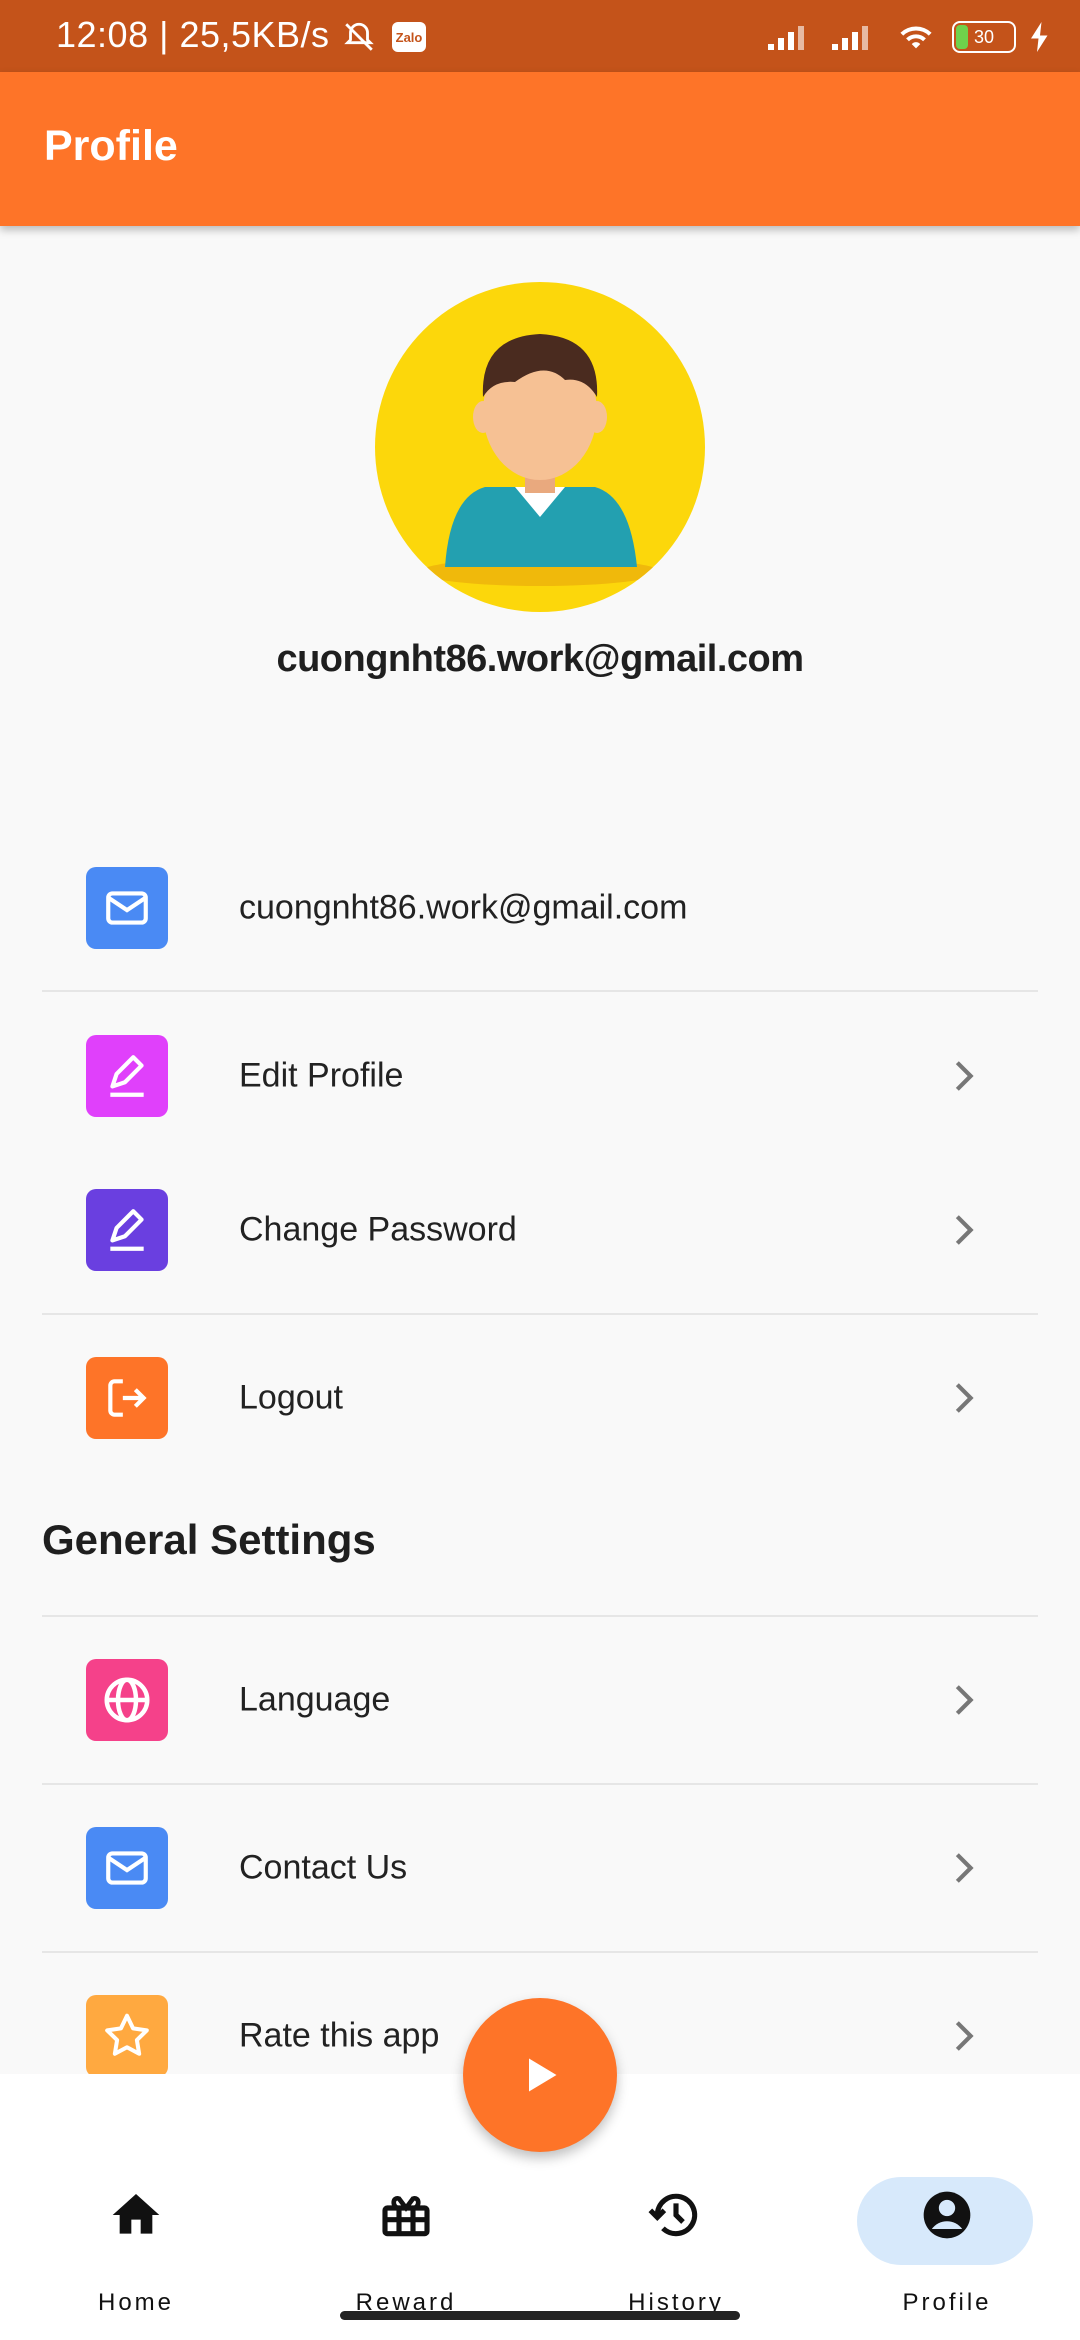 This screenshot has height=2340, width=1080. I want to click on nav-history: History, so click(676, 2222).